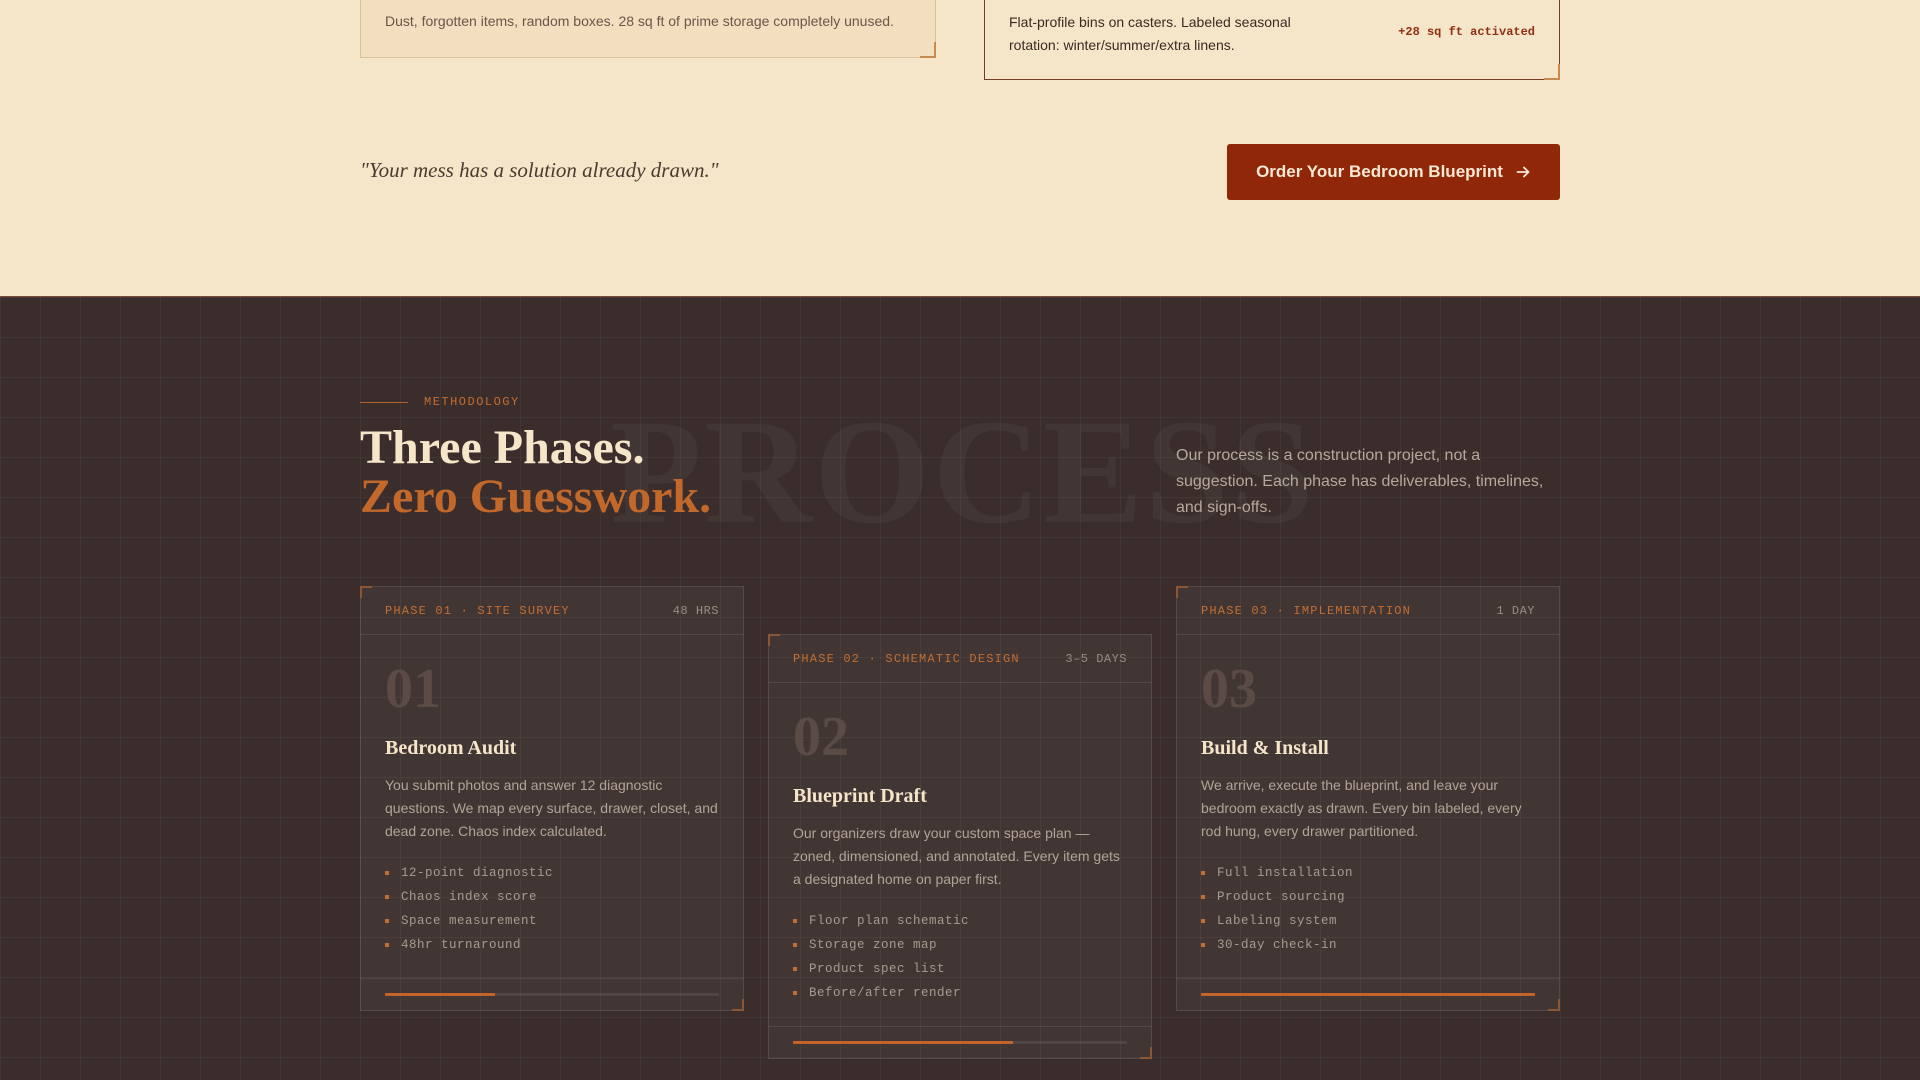 The width and height of the screenshot is (1920, 1080). I want to click on phase-name: Build & Install, so click(1265, 748).